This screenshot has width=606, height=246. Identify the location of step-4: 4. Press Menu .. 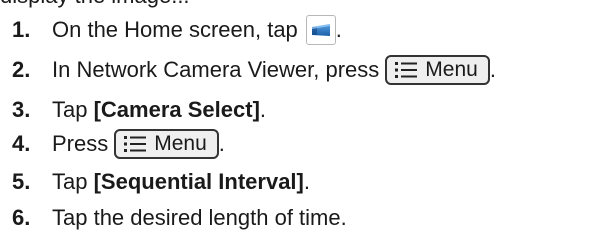
(118, 144).